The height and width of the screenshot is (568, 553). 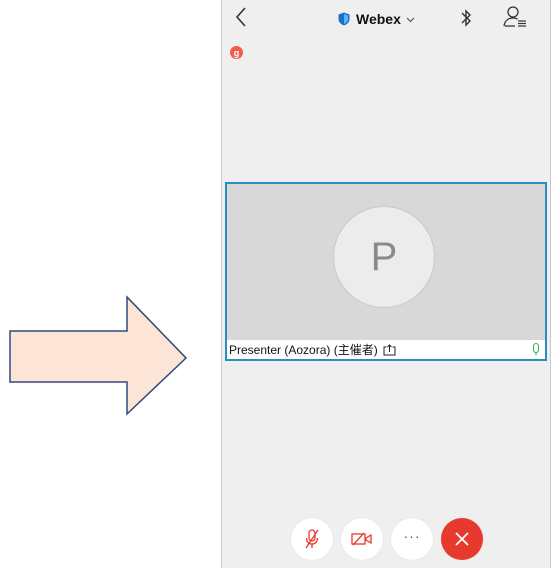 I want to click on participant-name-bar: Presenter (Aozora) (主催者), so click(x=386, y=349).